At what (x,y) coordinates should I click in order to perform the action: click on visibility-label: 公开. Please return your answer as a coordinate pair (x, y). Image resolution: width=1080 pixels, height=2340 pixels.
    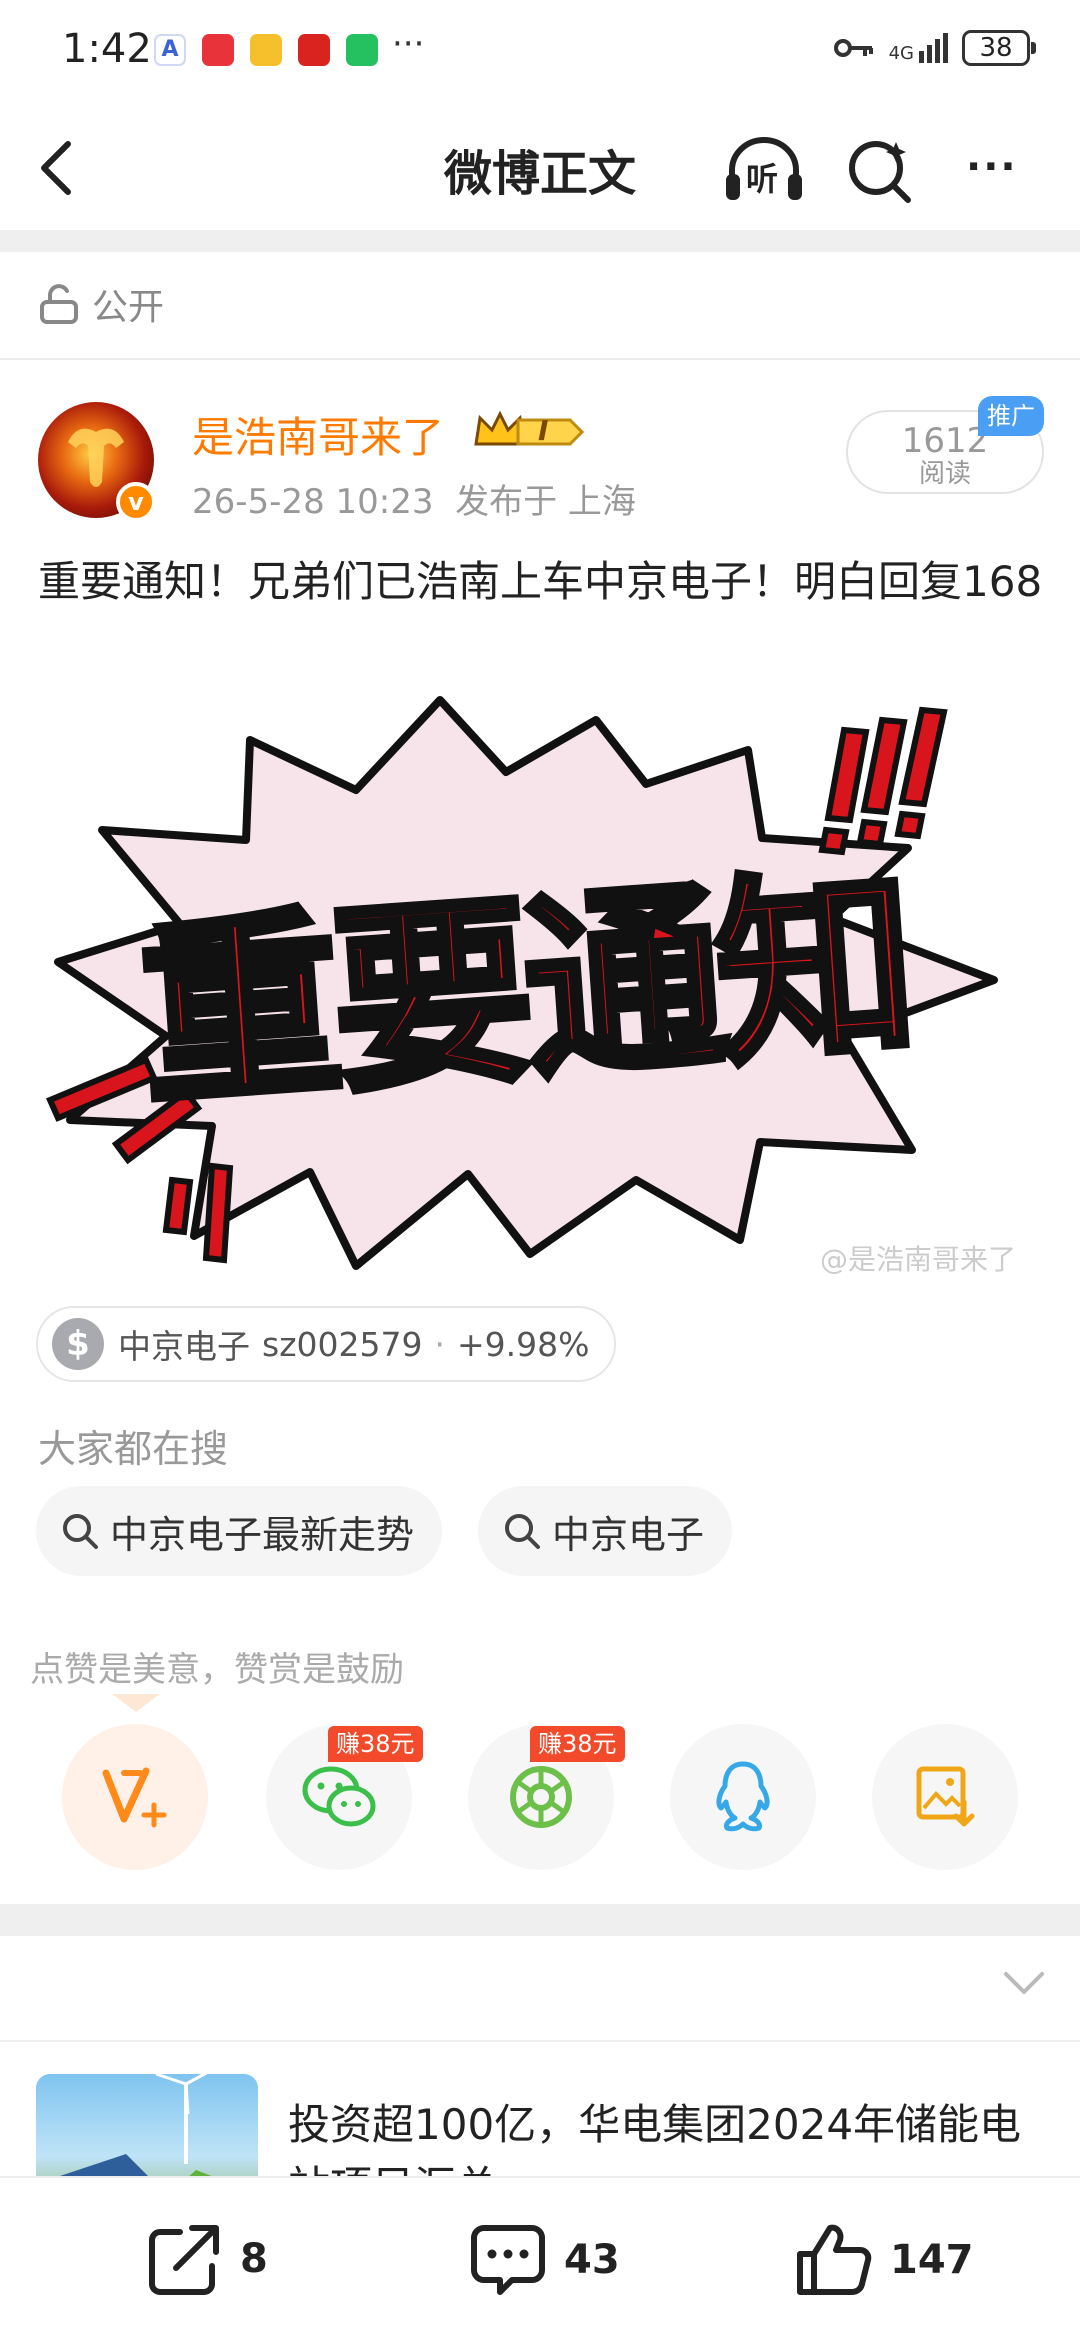
    Looking at the image, I should click on (128, 307).